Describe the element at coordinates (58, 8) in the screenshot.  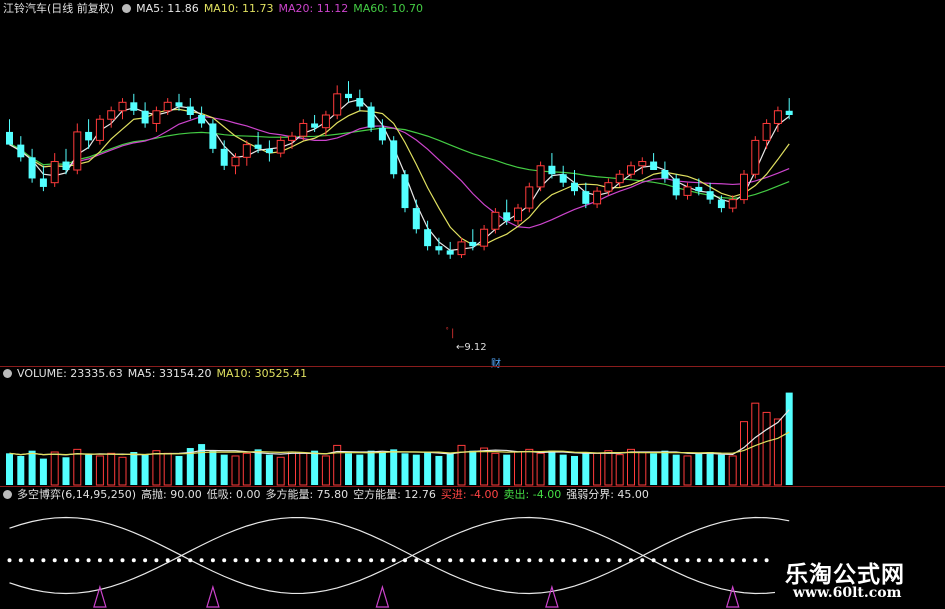
I see `stock-name: 江铃汽车(日线 前复权)` at that location.